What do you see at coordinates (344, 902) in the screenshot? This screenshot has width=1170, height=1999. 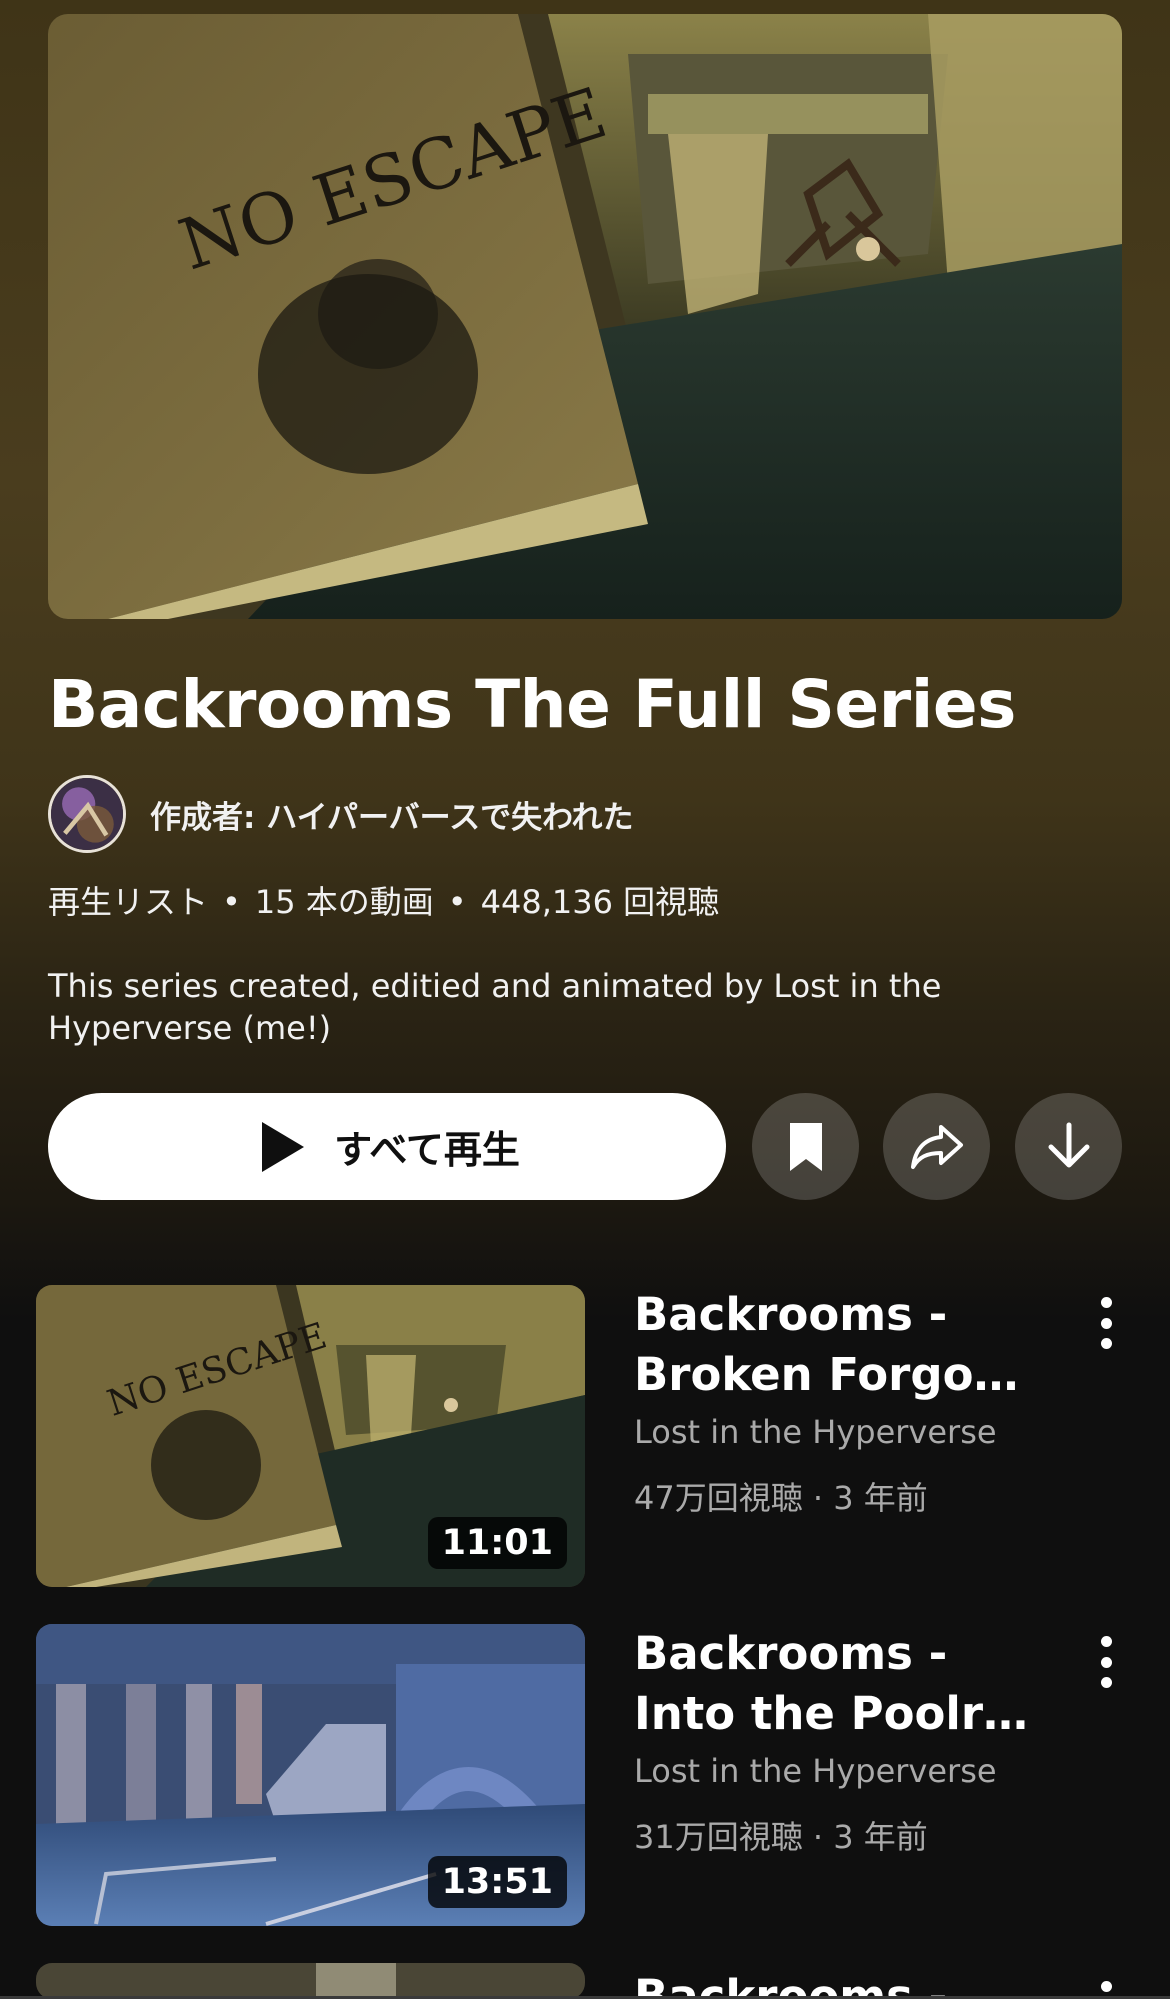 I see `video-count: 15 本の動画` at bounding box center [344, 902].